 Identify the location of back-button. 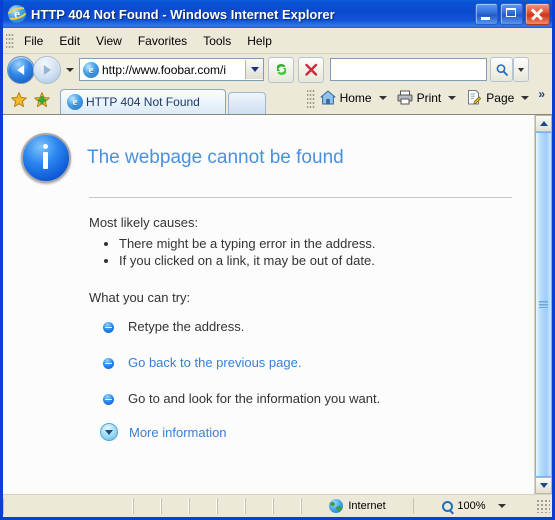
(21, 69).